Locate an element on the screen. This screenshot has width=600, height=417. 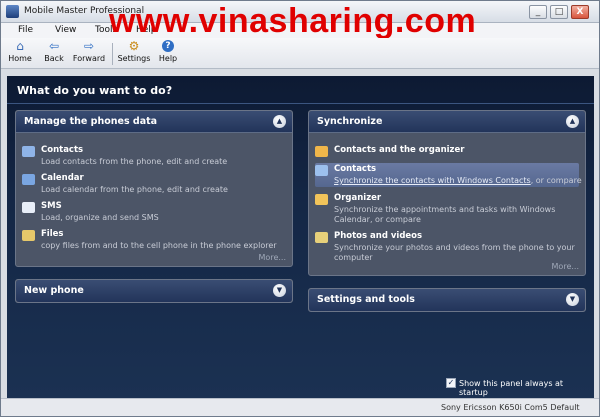
sync-calendar-icon is located at coordinates (321, 199).